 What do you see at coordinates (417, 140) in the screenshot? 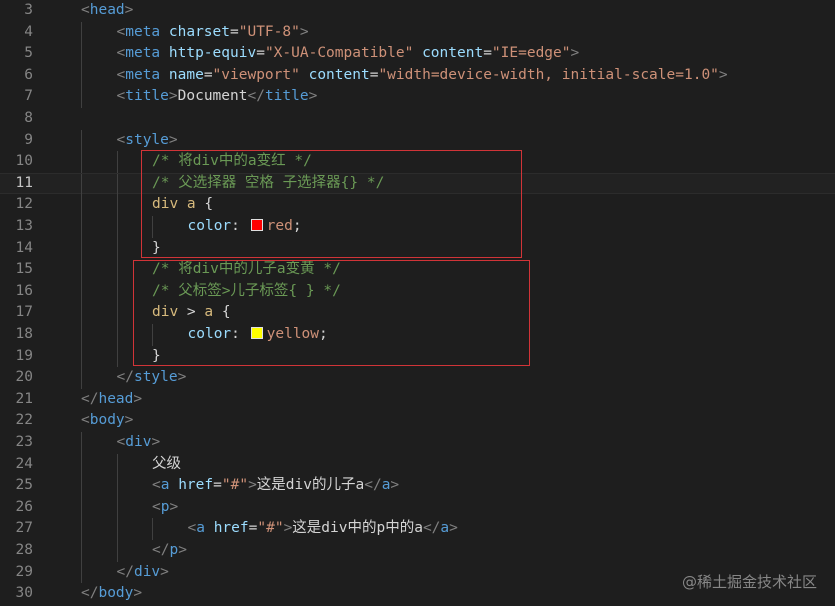
I see `code-line: 9 <style>` at bounding box center [417, 140].